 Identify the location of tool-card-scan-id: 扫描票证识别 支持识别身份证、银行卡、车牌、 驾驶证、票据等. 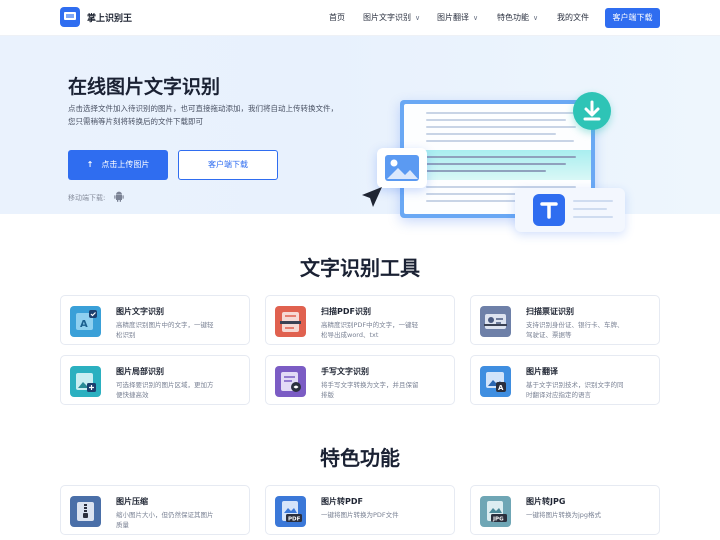
(565, 320).